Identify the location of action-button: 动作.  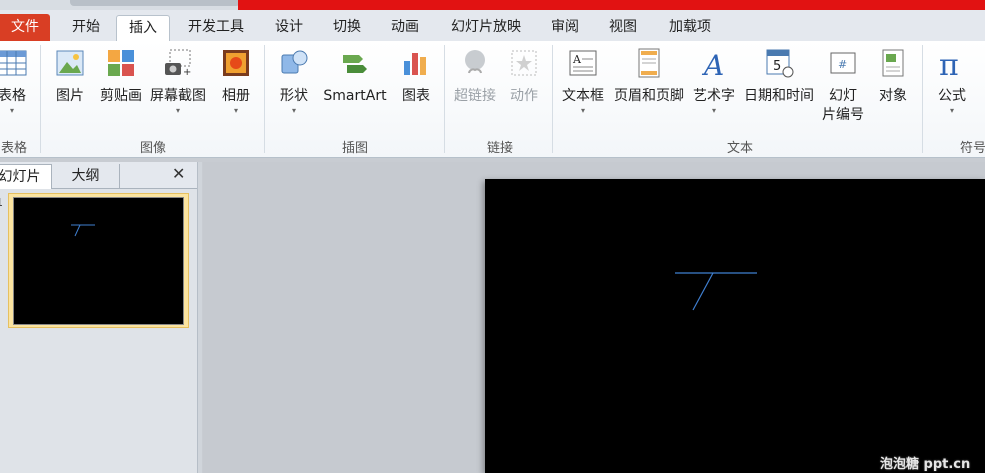
(524, 76).